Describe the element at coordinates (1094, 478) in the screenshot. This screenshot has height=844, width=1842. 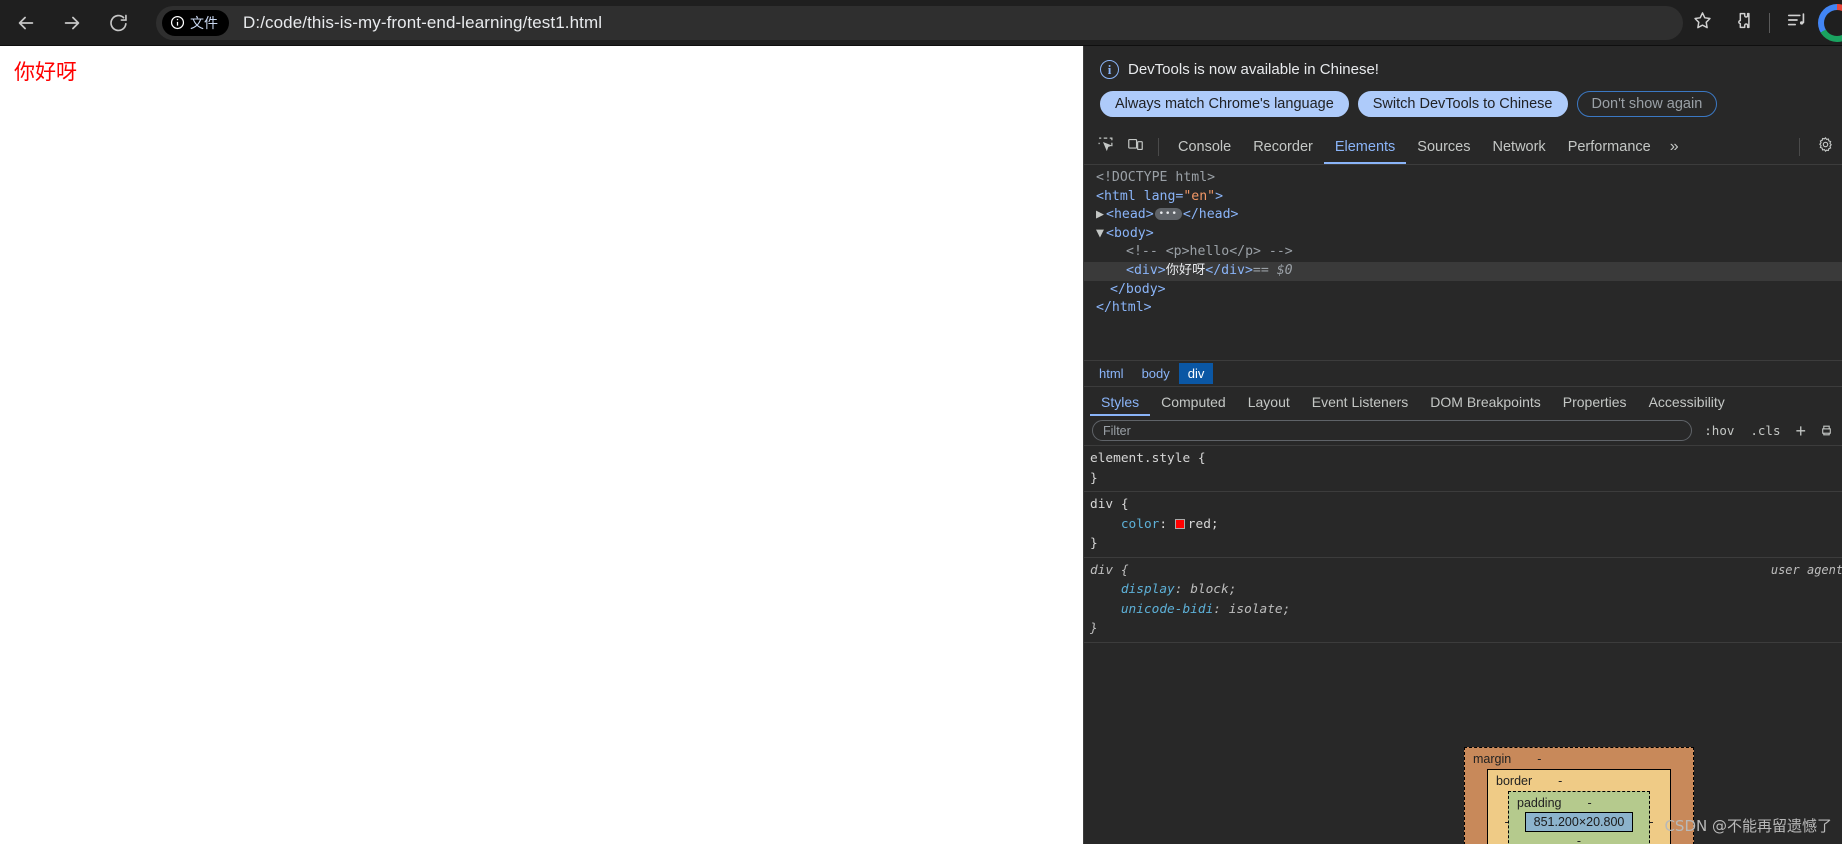
I see `element-style-close: }` at that location.